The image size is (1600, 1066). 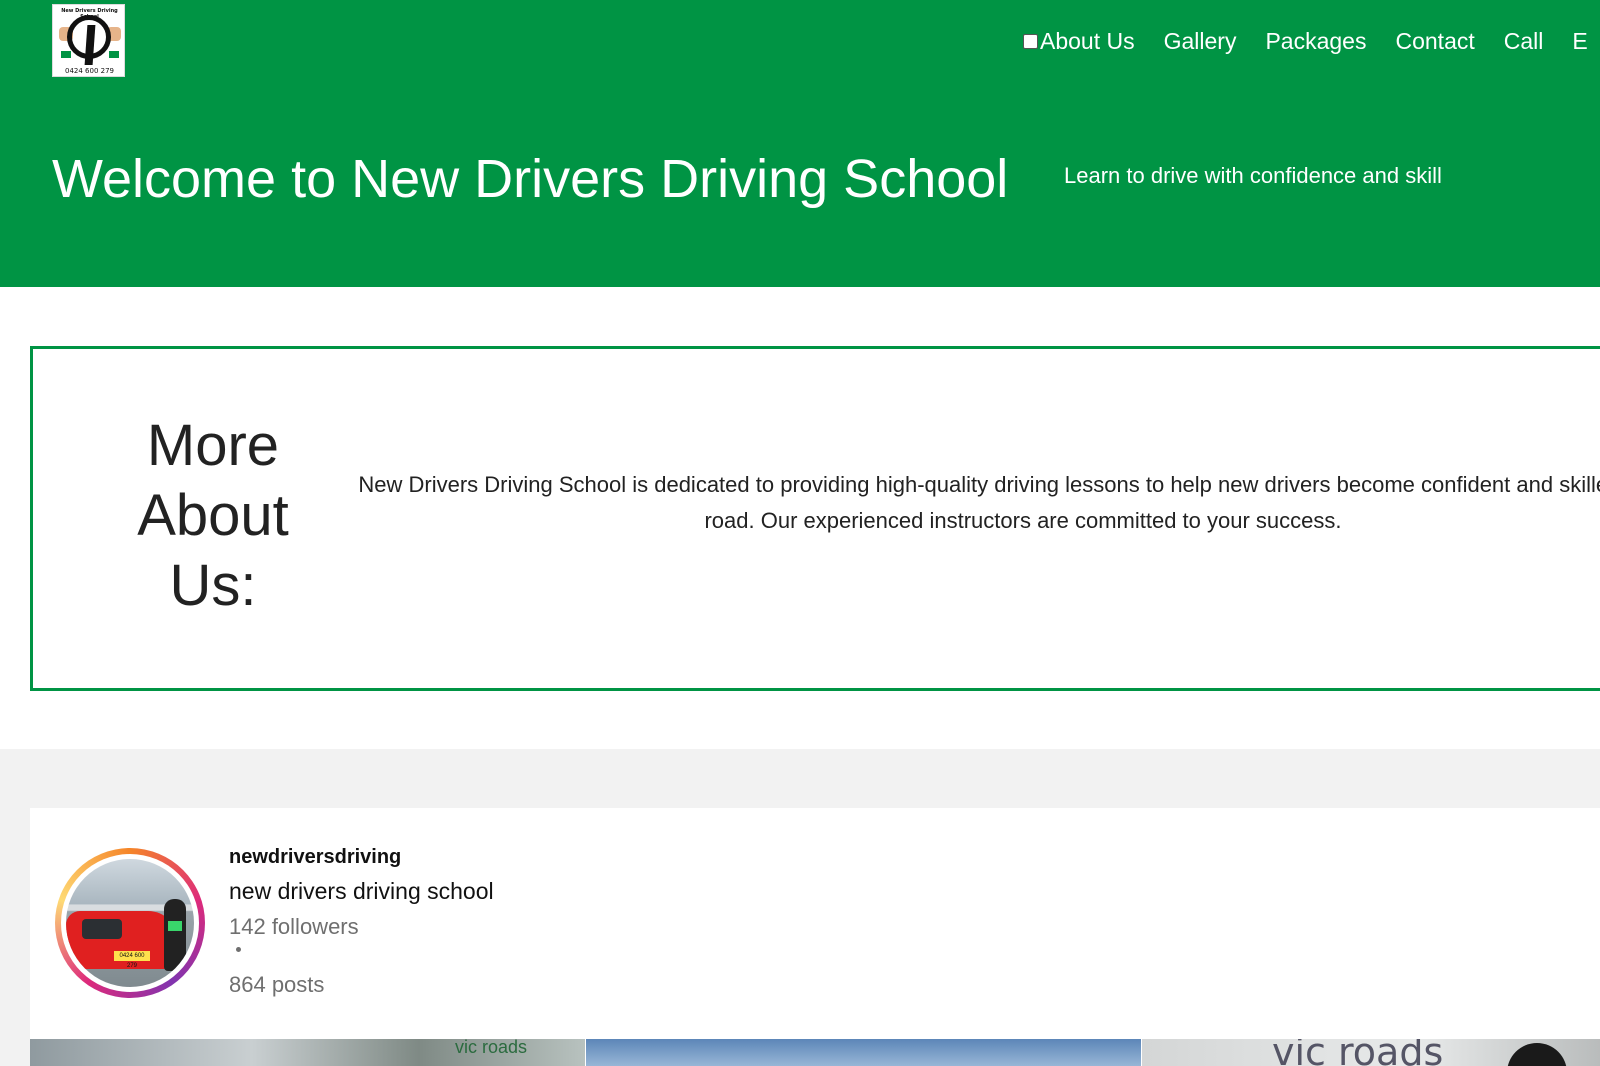 What do you see at coordinates (1524, 41) in the screenshot?
I see `nav-link-call: Call` at bounding box center [1524, 41].